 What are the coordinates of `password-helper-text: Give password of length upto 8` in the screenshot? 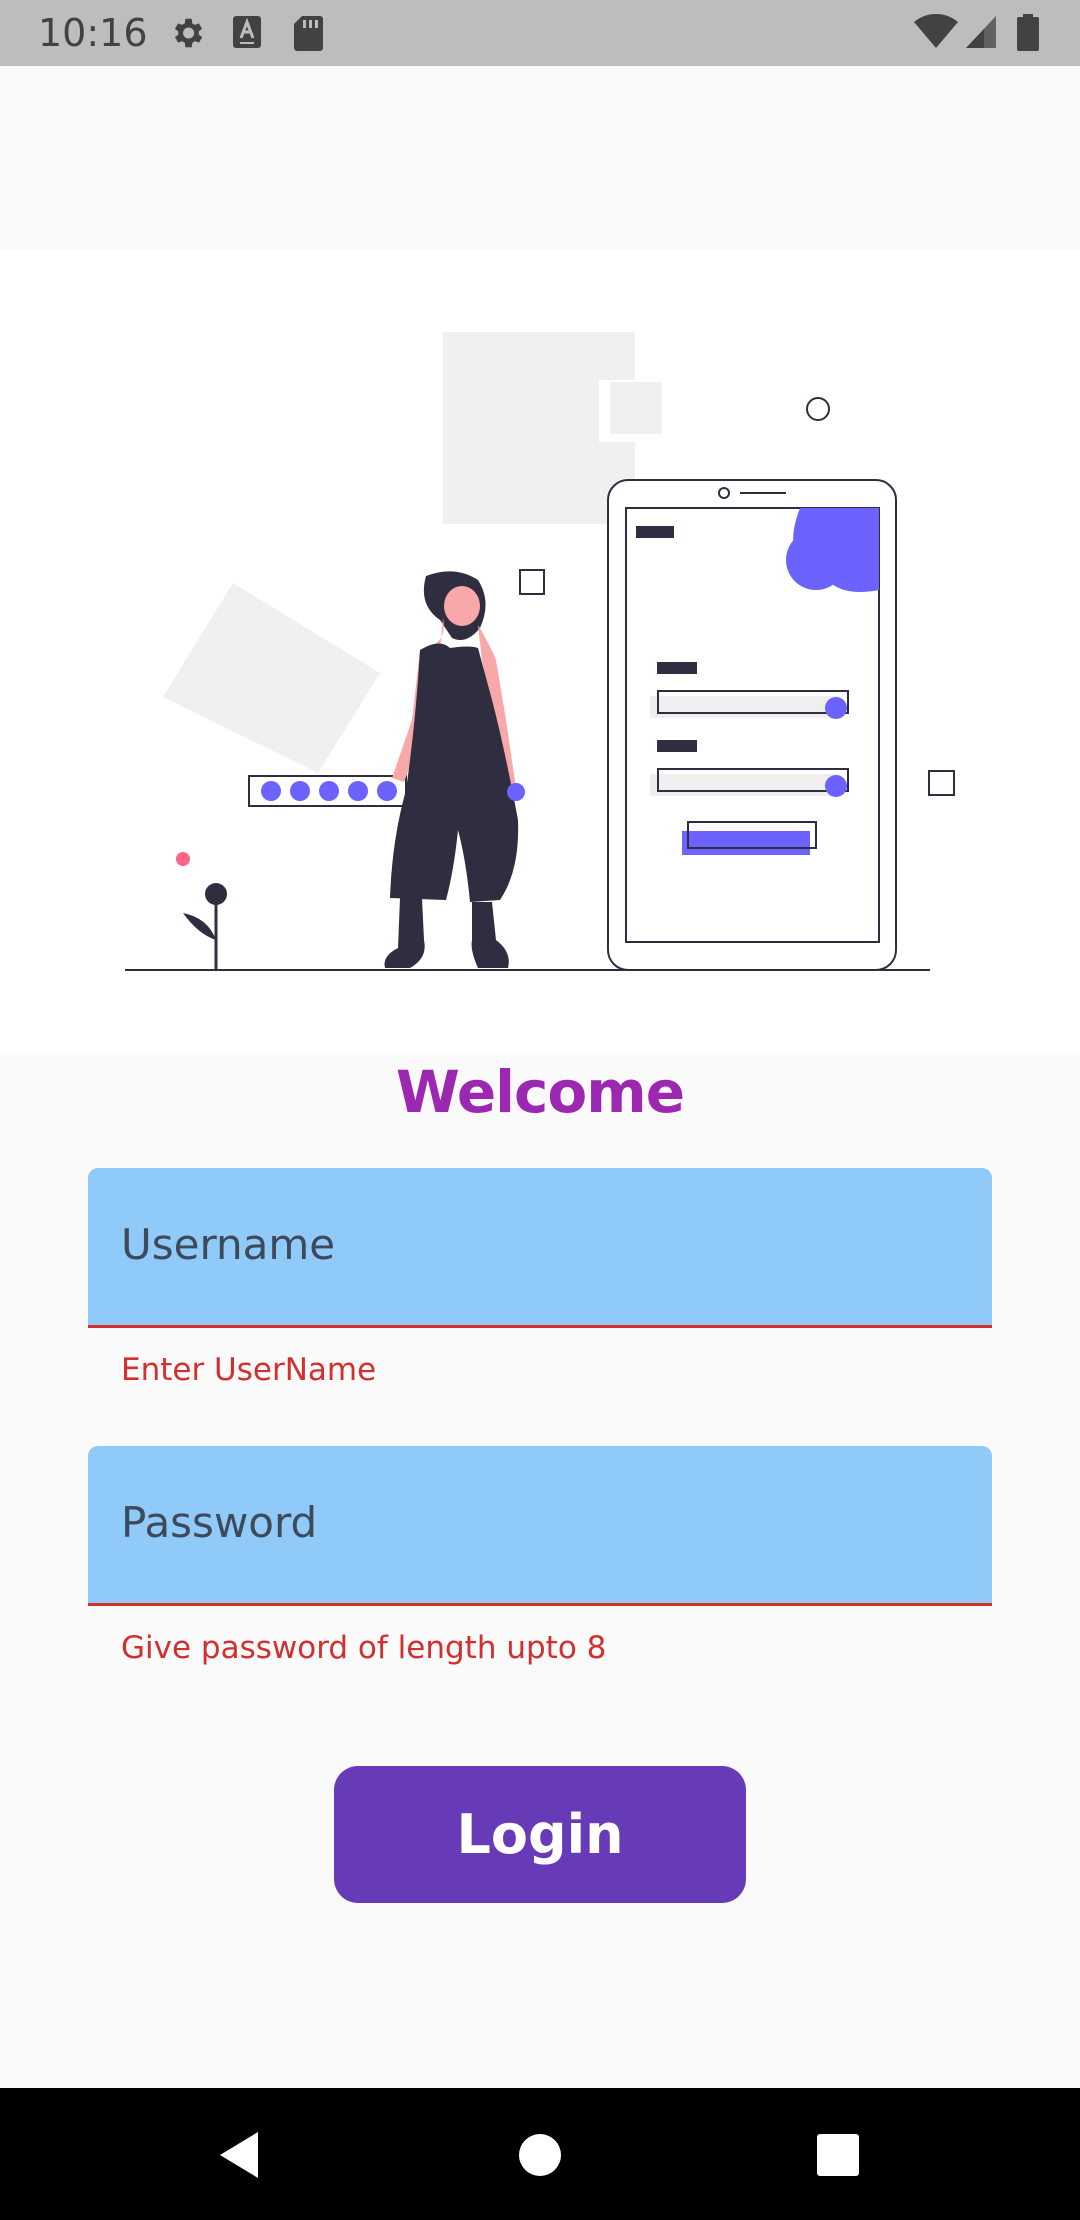 It's located at (364, 1648).